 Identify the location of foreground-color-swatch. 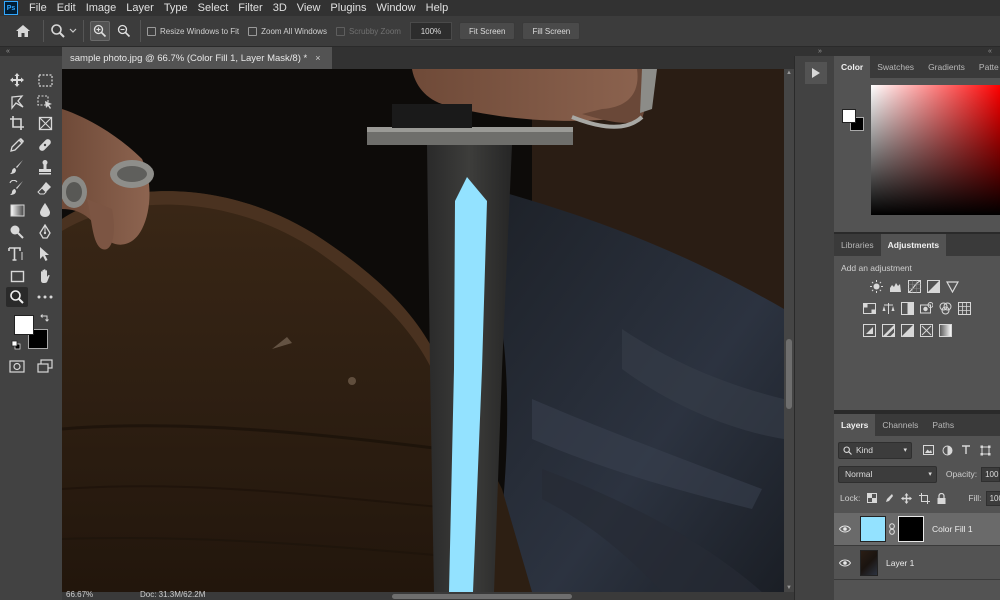
(24, 325).